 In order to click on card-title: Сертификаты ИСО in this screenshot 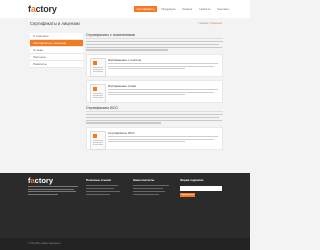, I will do `click(121, 133)`.